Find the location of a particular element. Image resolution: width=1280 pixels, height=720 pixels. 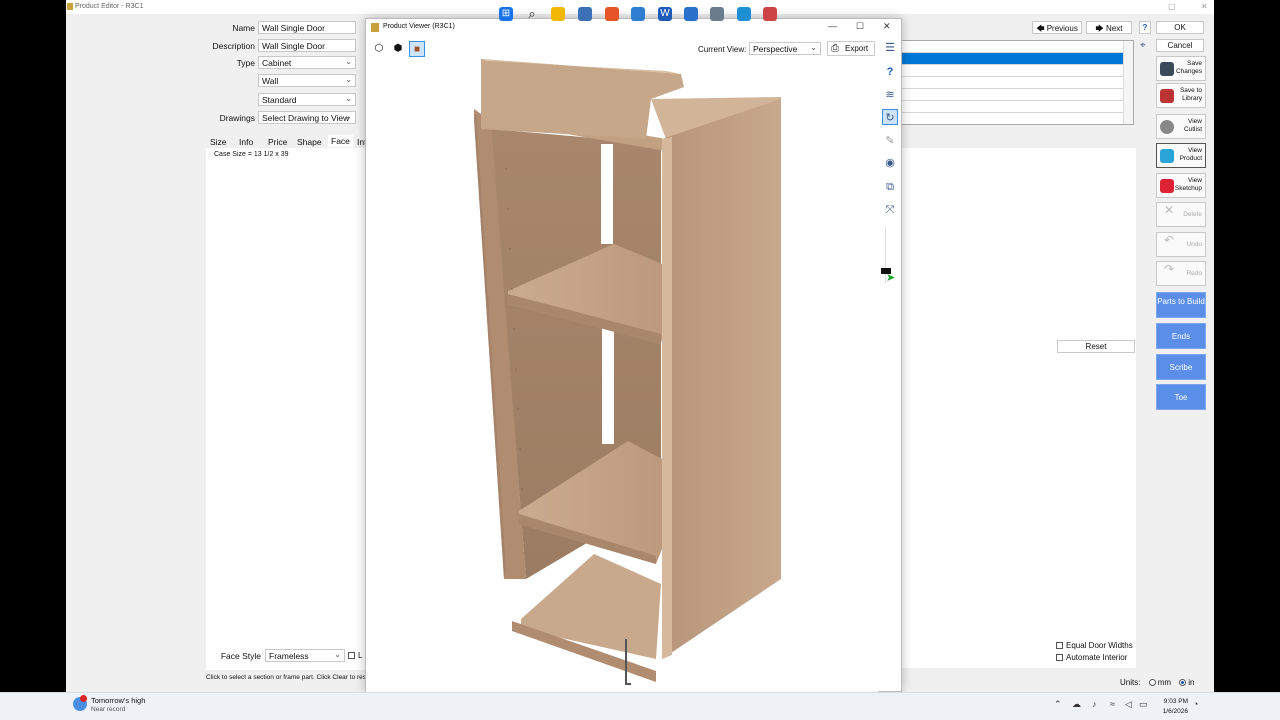

radio-circle-selected is located at coordinates (1183, 682).